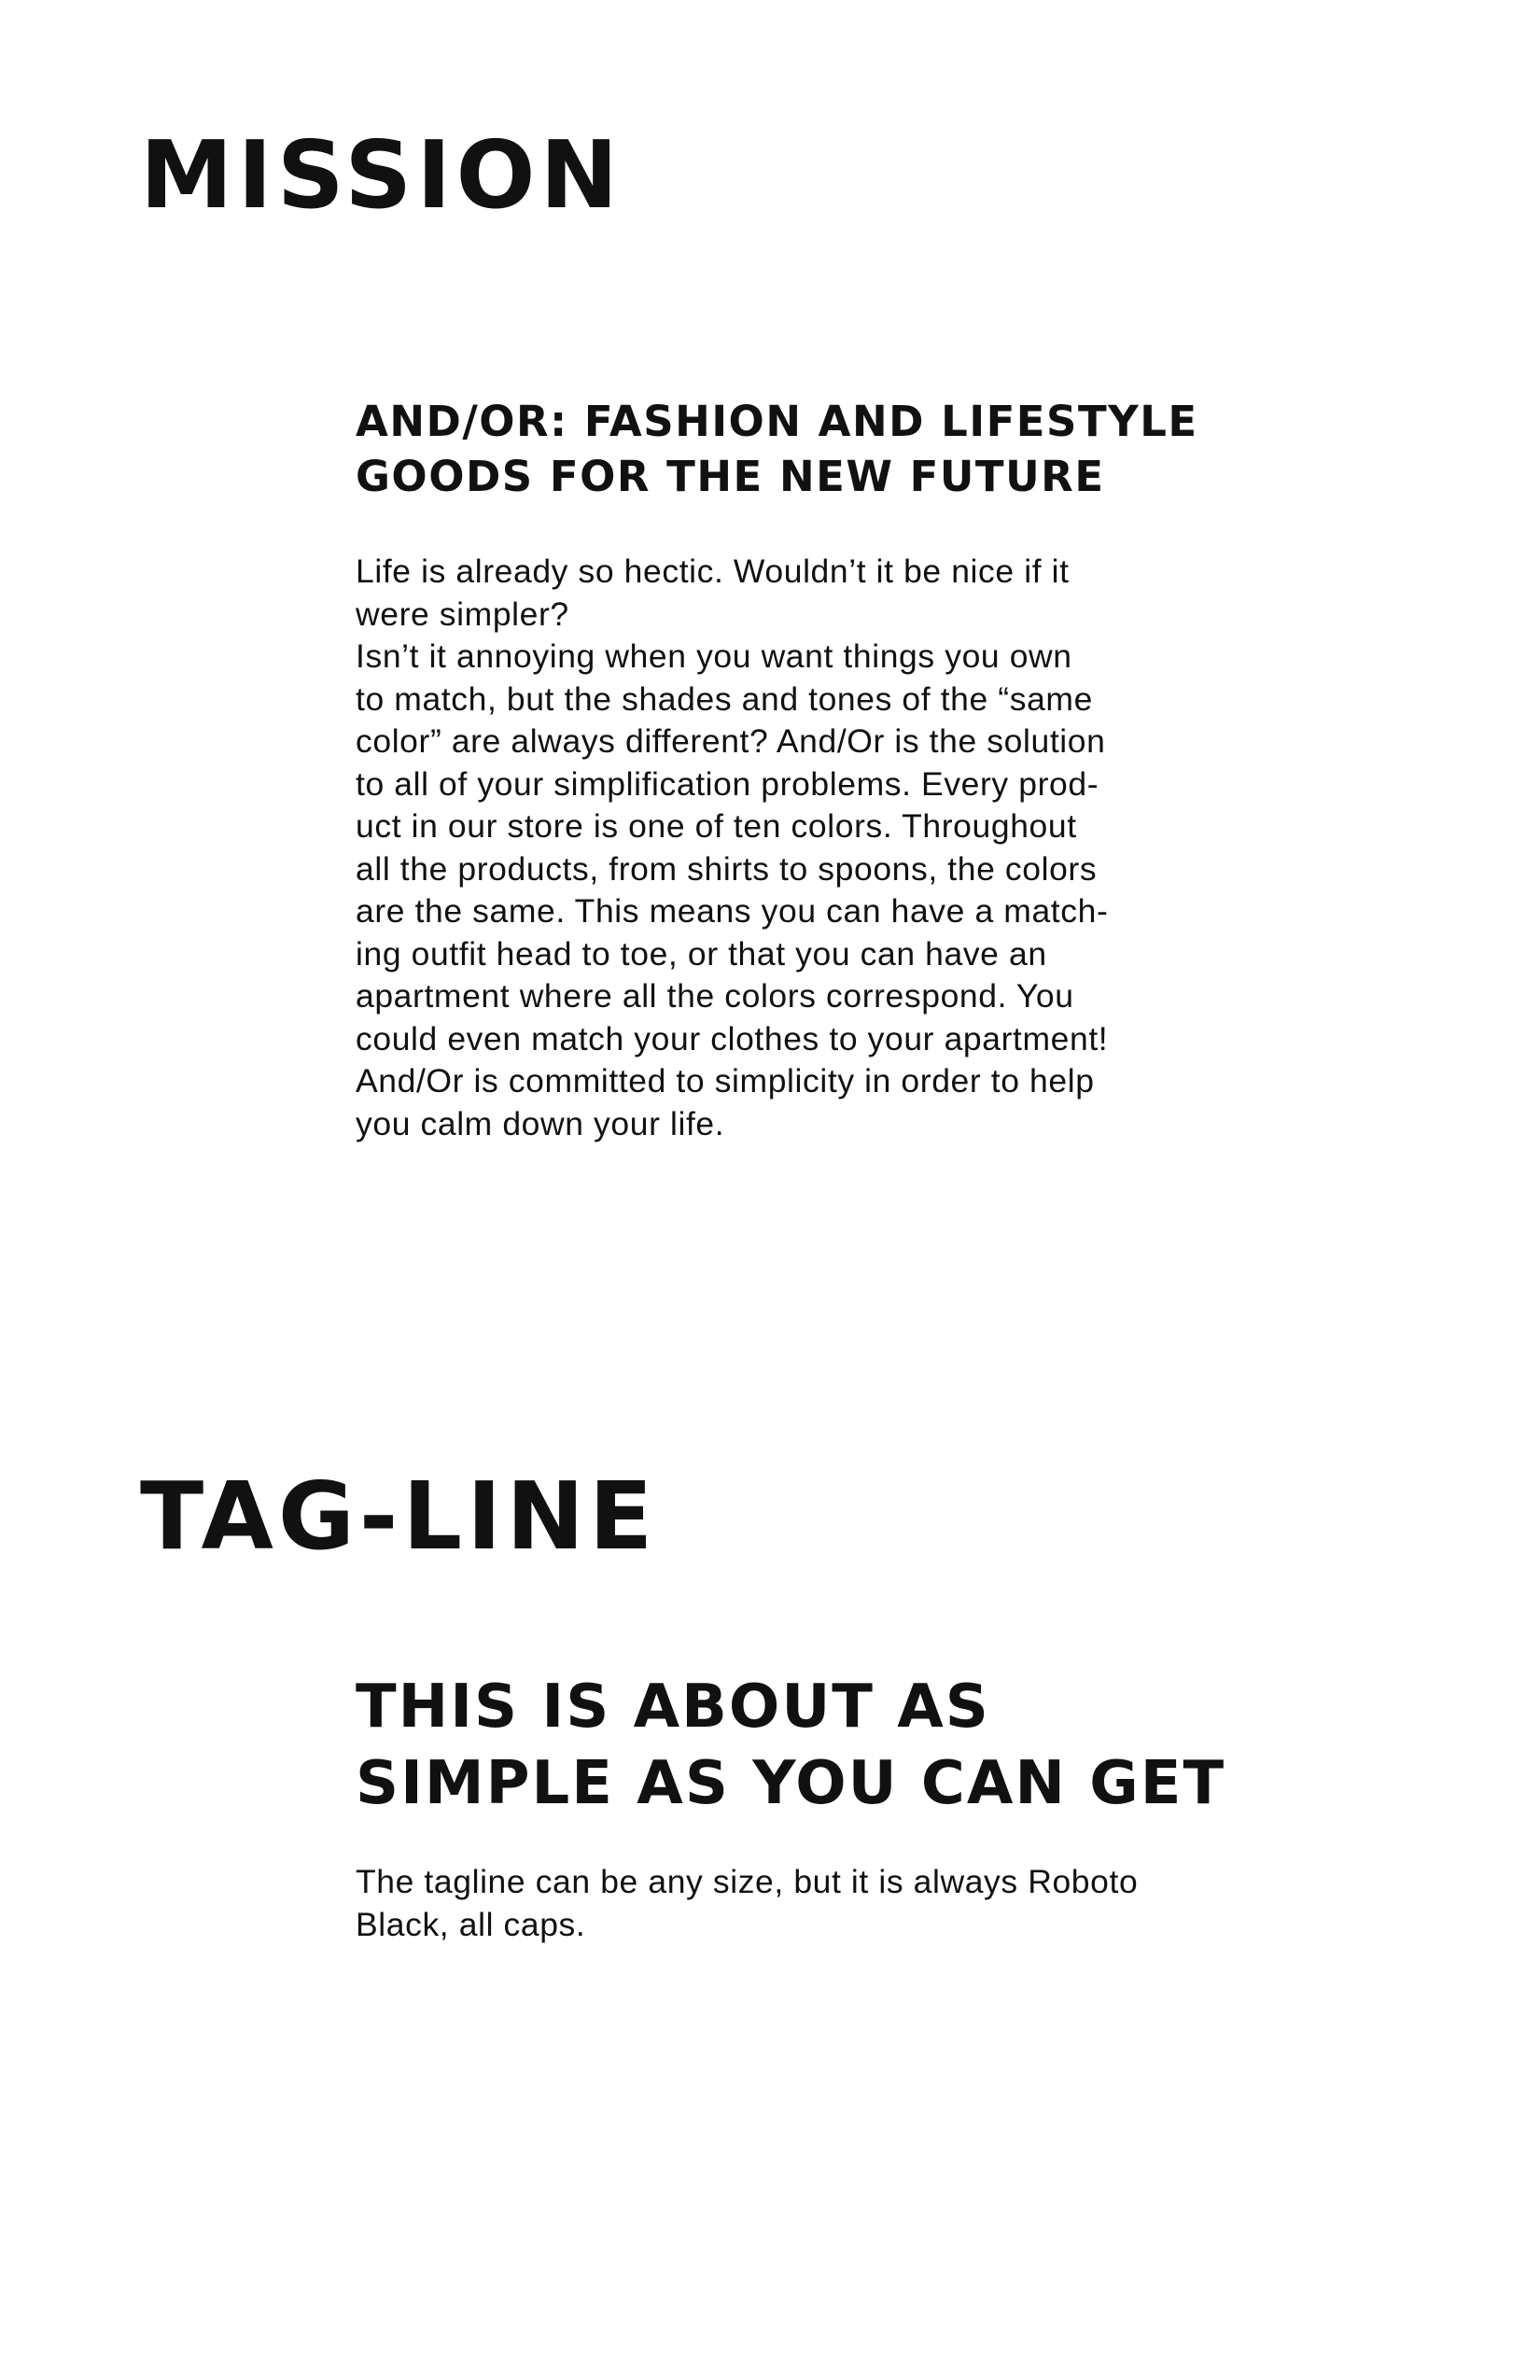  Describe the element at coordinates (791, 1783) in the screenshot. I see `tagline-text-line: SIMPLE AS YOU CAN GET` at that location.